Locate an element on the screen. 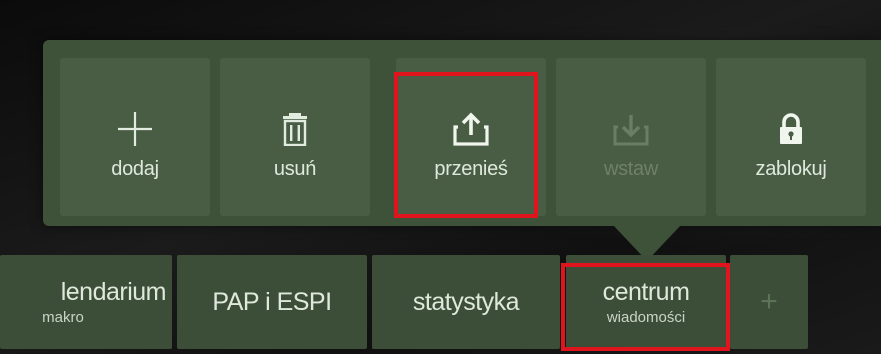 This screenshot has height=354, width=881. lock-button: zablokuj is located at coordinates (791, 137).